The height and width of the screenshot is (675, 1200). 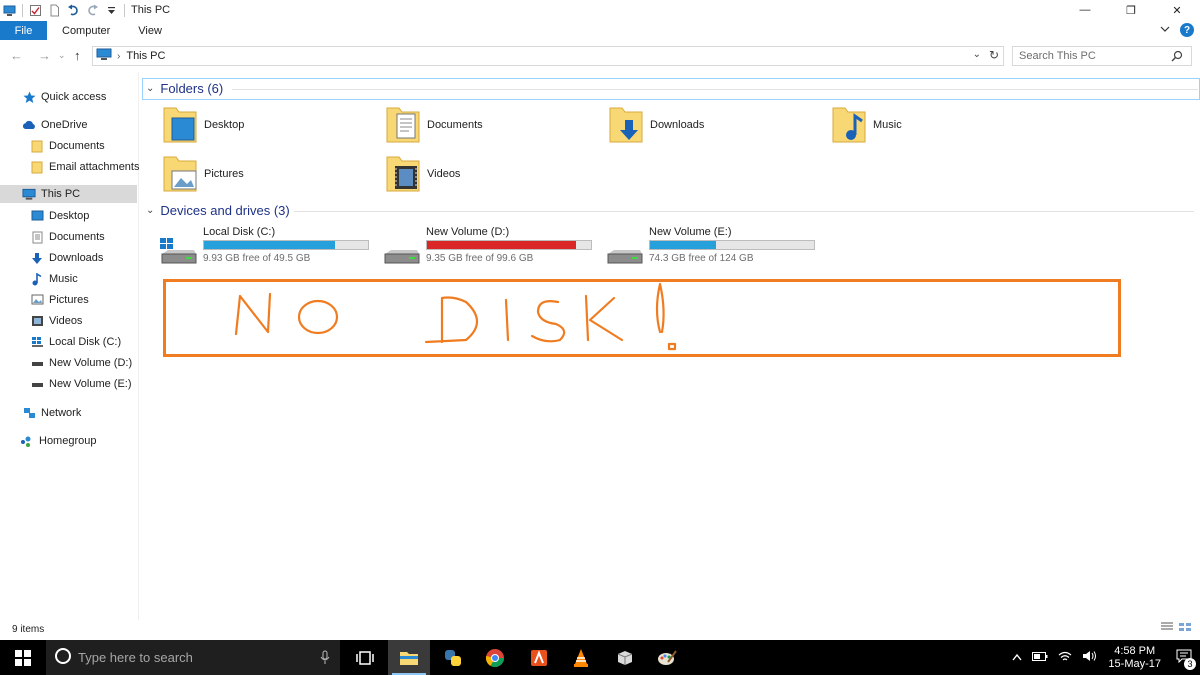 I want to click on vlc-icon, so click(x=581, y=657).